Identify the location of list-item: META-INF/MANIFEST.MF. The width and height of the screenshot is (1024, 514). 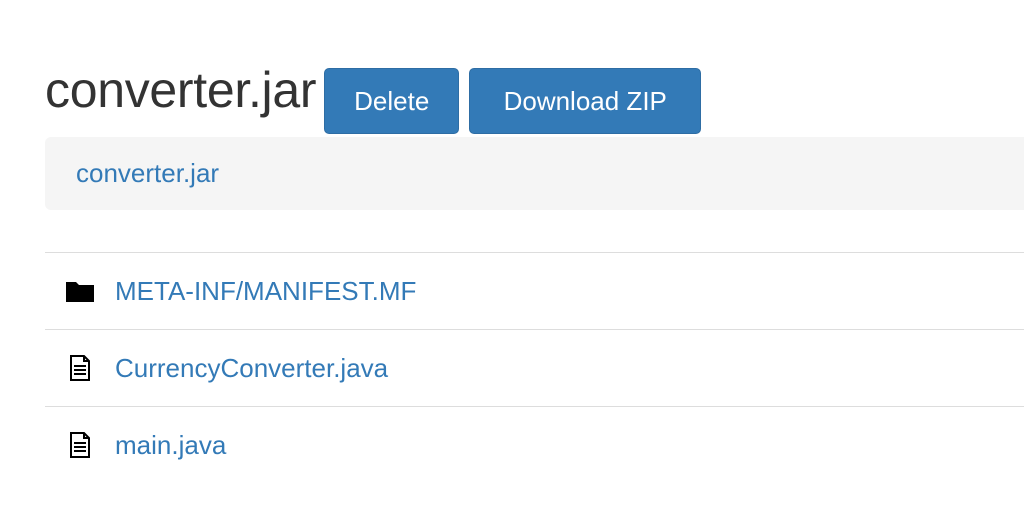
(534, 290).